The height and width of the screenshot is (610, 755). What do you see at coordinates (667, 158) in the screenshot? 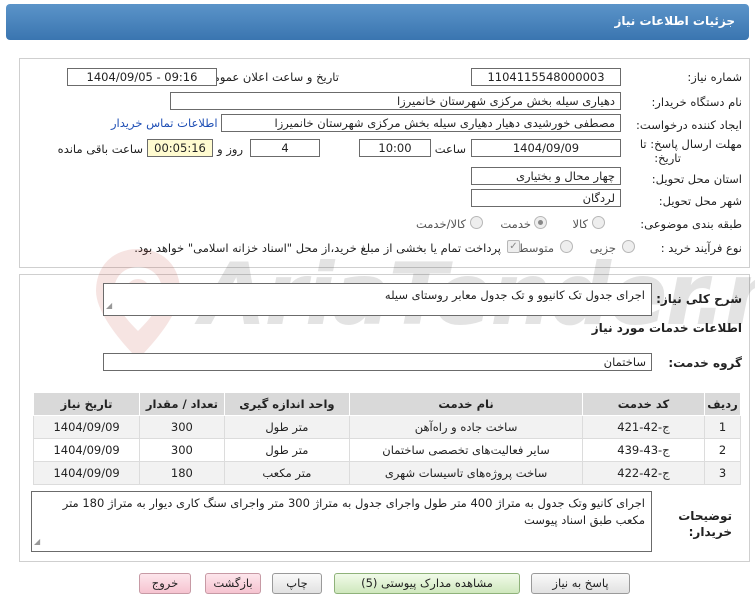
I see `deadline-label-date: تاریخ:` at bounding box center [667, 158].